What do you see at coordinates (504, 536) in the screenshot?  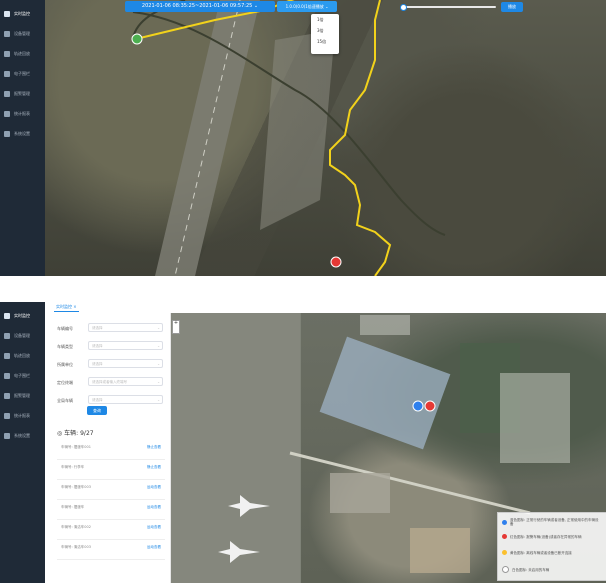 I see `red-dot-icon` at bounding box center [504, 536].